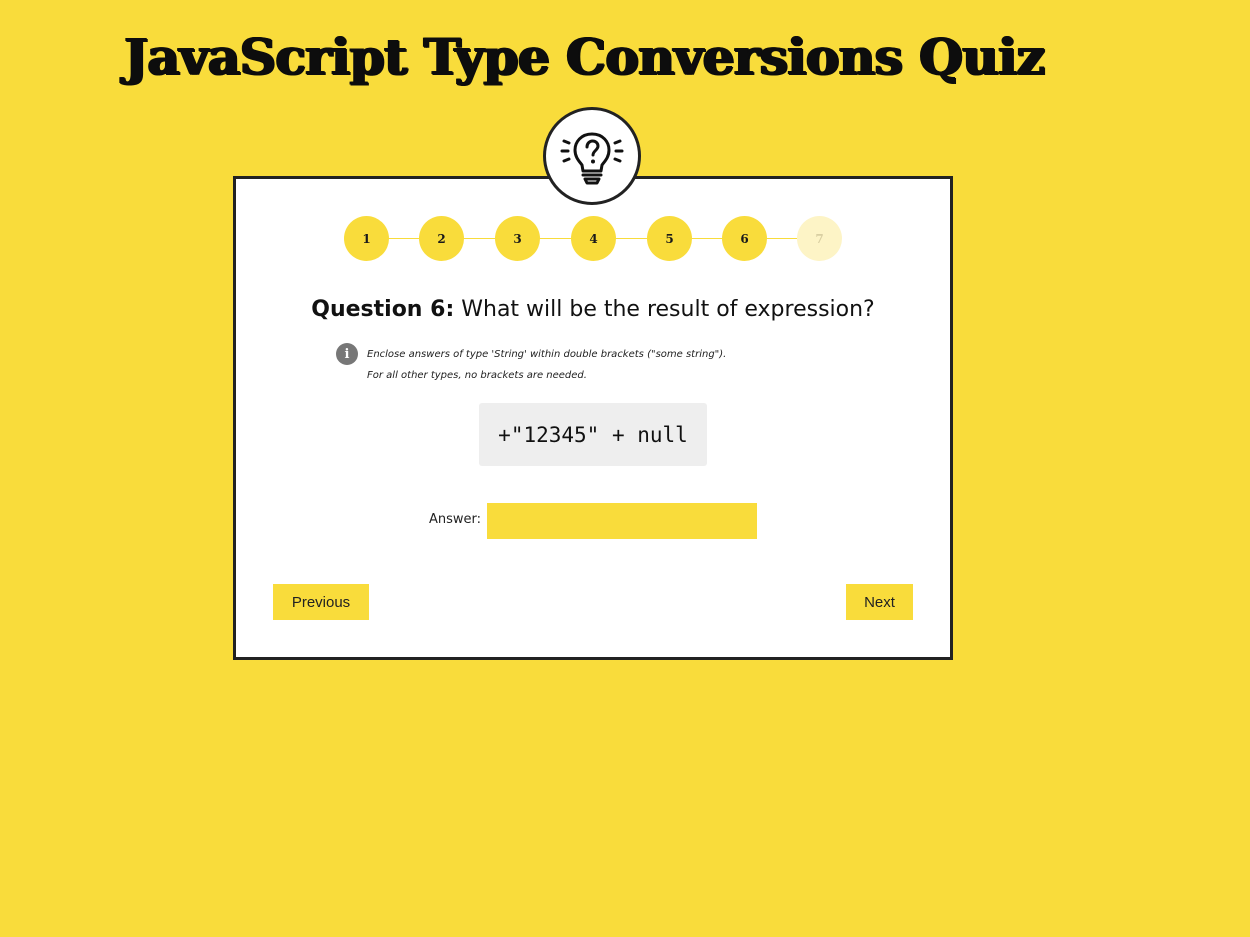  Describe the element at coordinates (584, 56) in the screenshot. I see `page-title: JavaScript Type Conversions Quiz` at that location.